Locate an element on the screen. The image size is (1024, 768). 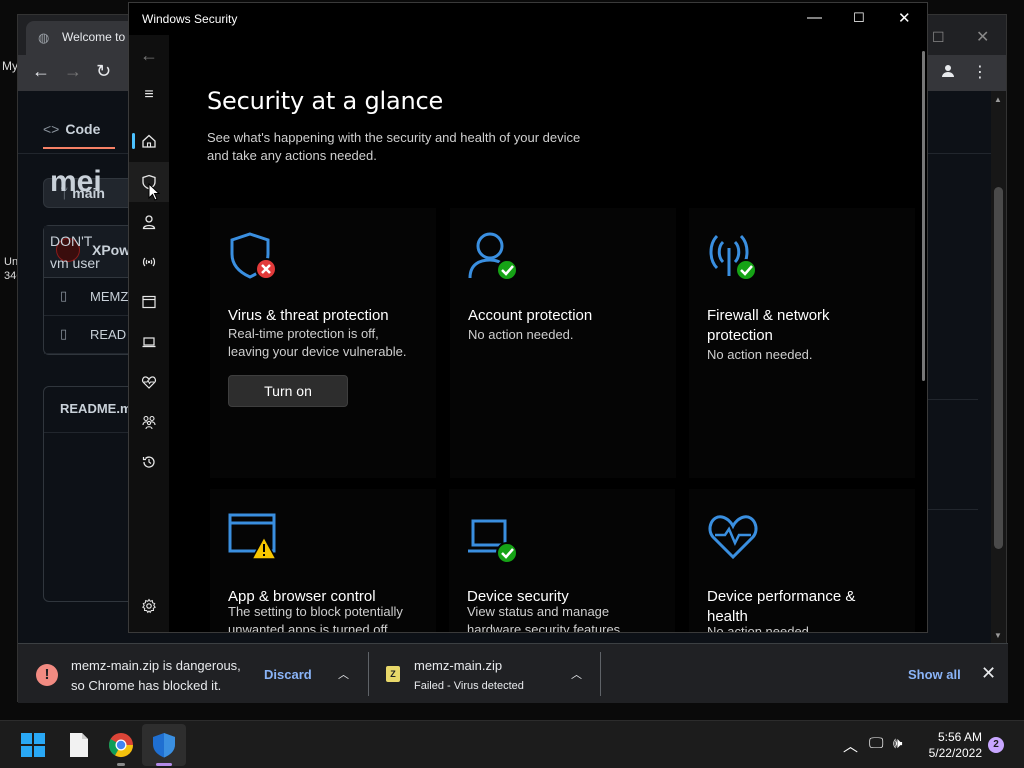
nav-rail: ← ≡ is located at coordinates (149, 333).